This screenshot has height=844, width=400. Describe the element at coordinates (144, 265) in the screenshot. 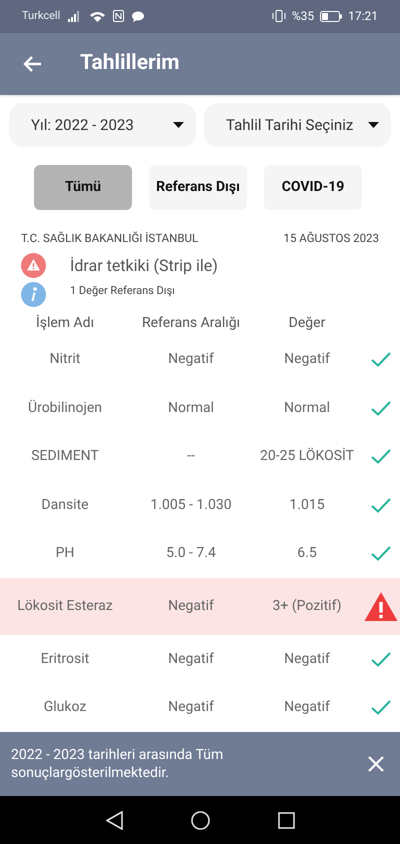

I see `report-title: İdrar tetkiki (Strip ile)` at that location.